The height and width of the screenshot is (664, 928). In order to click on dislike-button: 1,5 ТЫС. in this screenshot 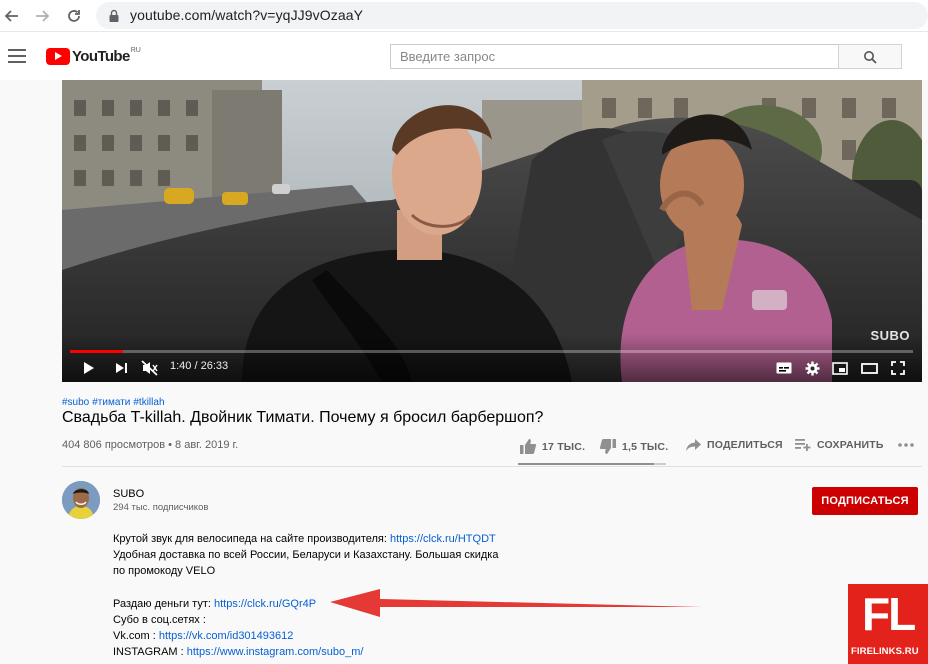, I will do `click(634, 446)`.